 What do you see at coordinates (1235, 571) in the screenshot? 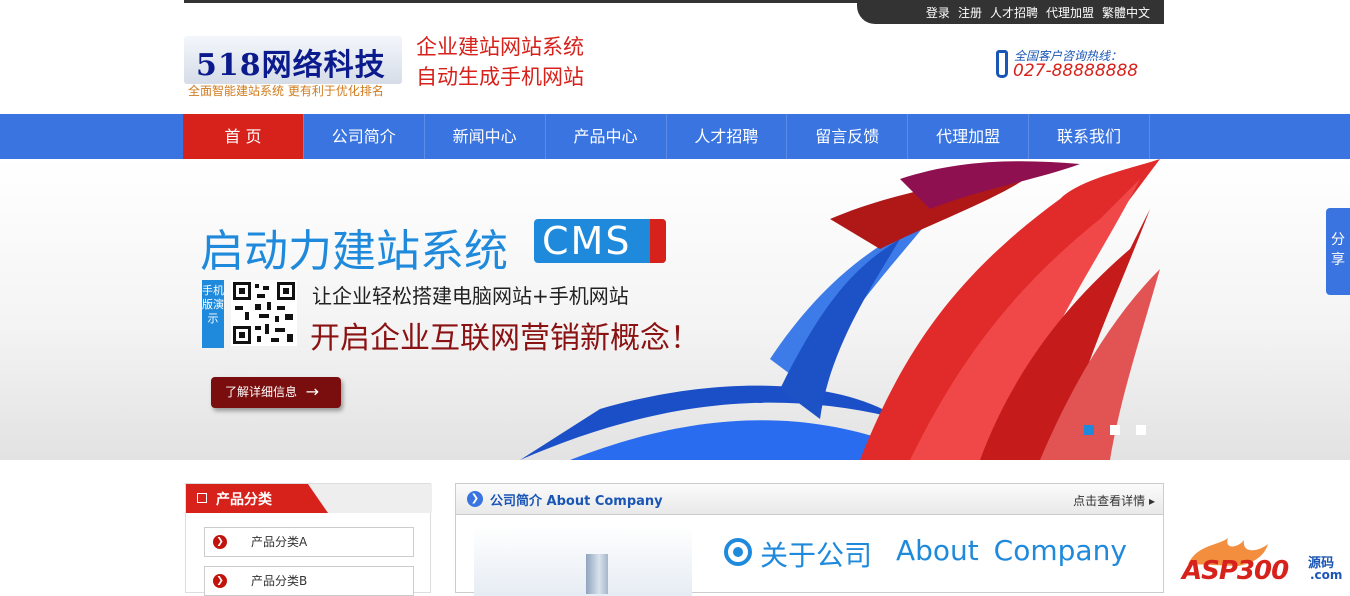
I see `watermark-brand: ASP300` at bounding box center [1235, 571].